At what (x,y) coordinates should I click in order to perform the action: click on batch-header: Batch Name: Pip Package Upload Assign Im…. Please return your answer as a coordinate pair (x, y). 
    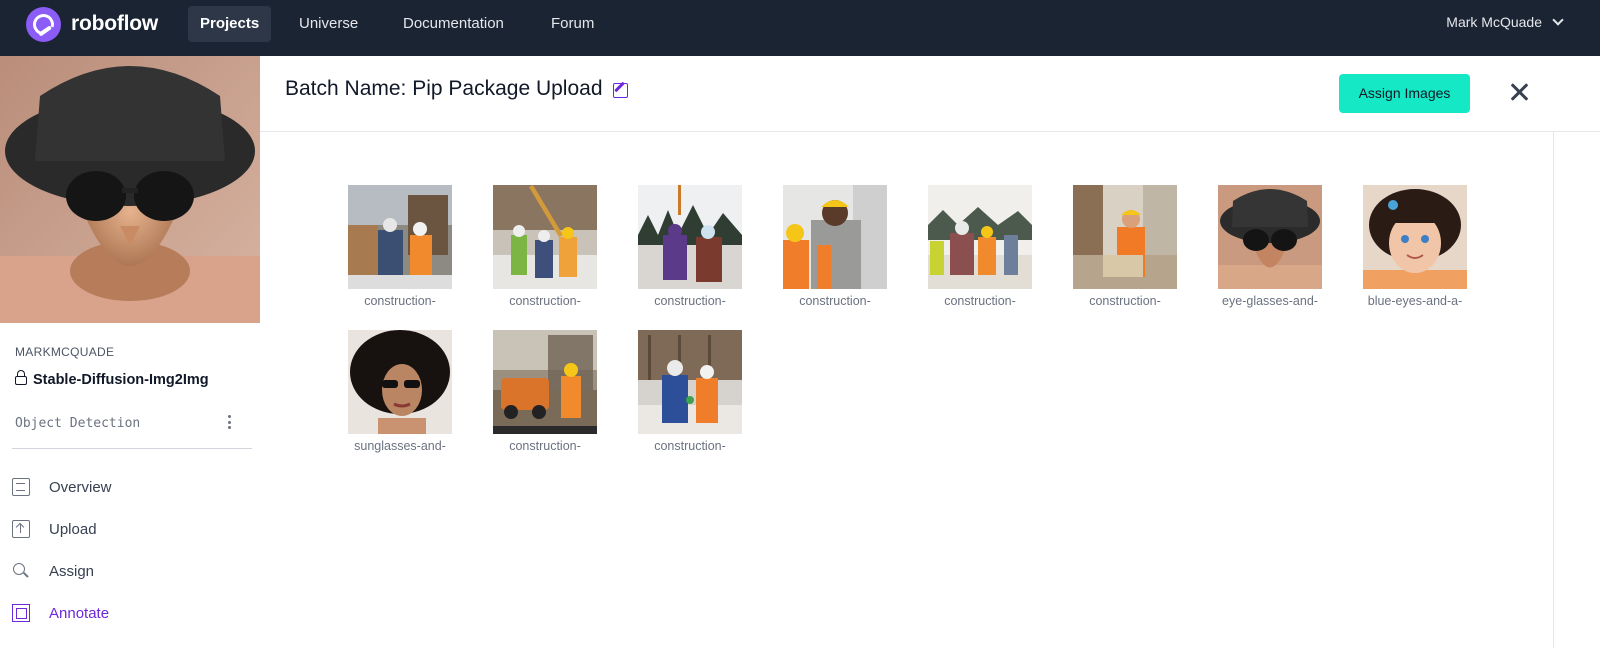
    Looking at the image, I should click on (930, 94).